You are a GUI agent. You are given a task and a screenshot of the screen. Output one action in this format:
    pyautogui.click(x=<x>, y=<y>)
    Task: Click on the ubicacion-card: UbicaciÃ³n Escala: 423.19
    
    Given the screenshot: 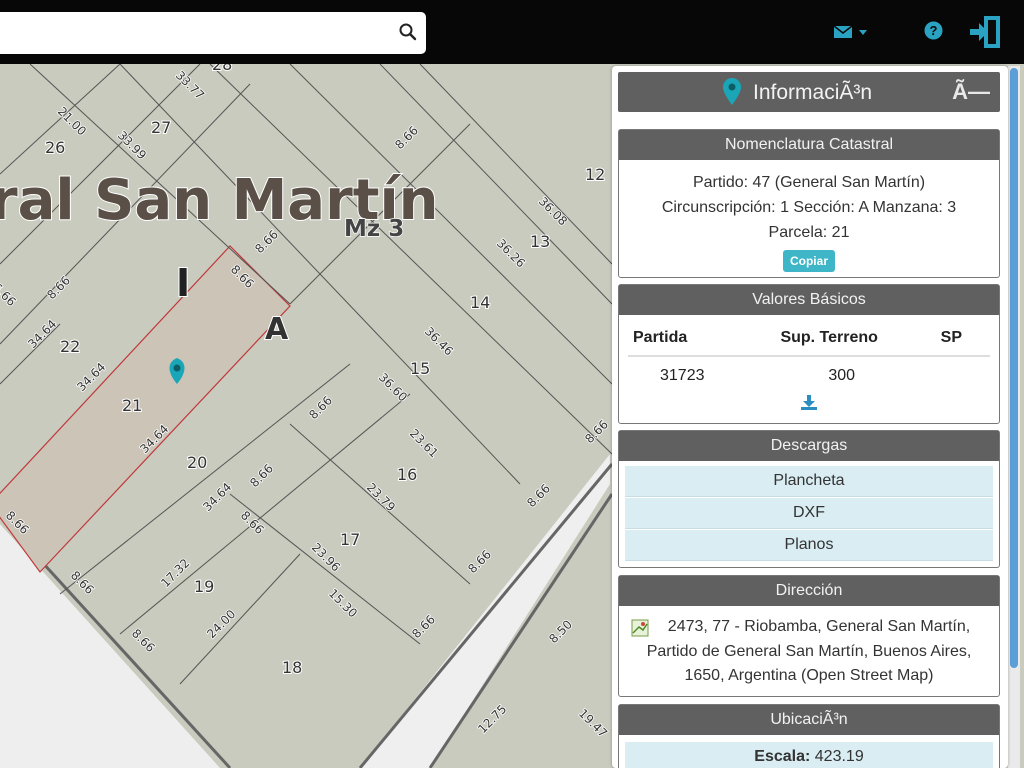 What is the action you would take?
    pyautogui.click(x=809, y=736)
    